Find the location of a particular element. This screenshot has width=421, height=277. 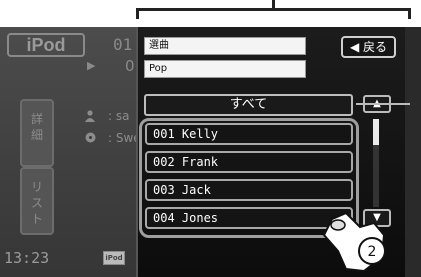

back-button: ◀ 戻る is located at coordinates (368, 47).